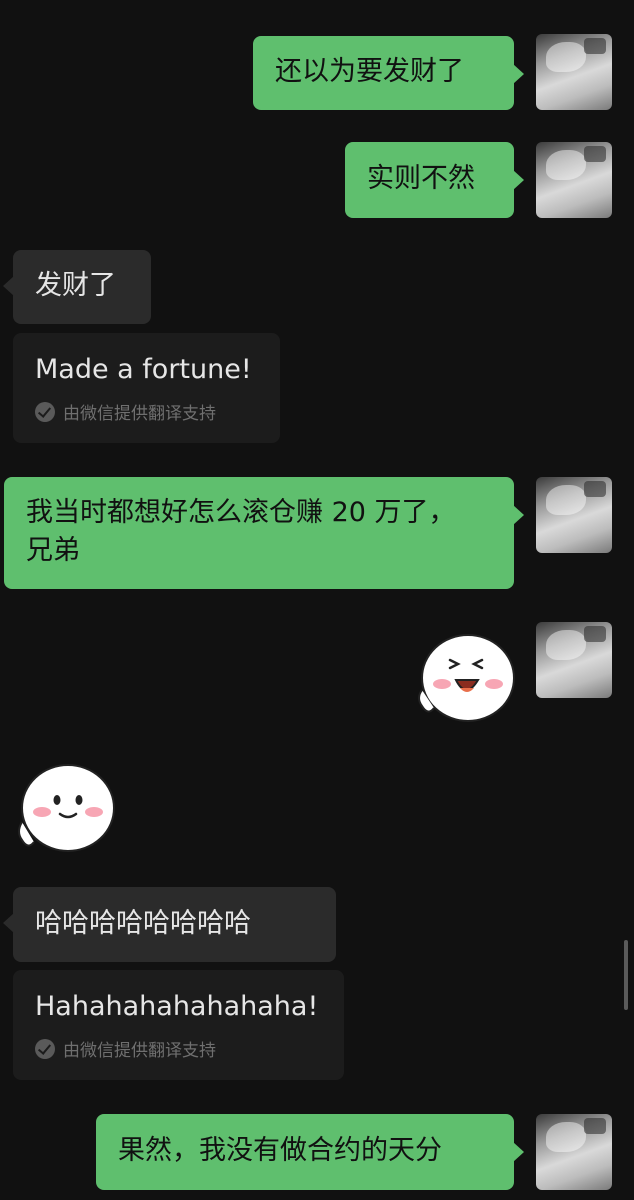  I want to click on translation-text: Hahahahahahahaha!, so click(177, 1006).